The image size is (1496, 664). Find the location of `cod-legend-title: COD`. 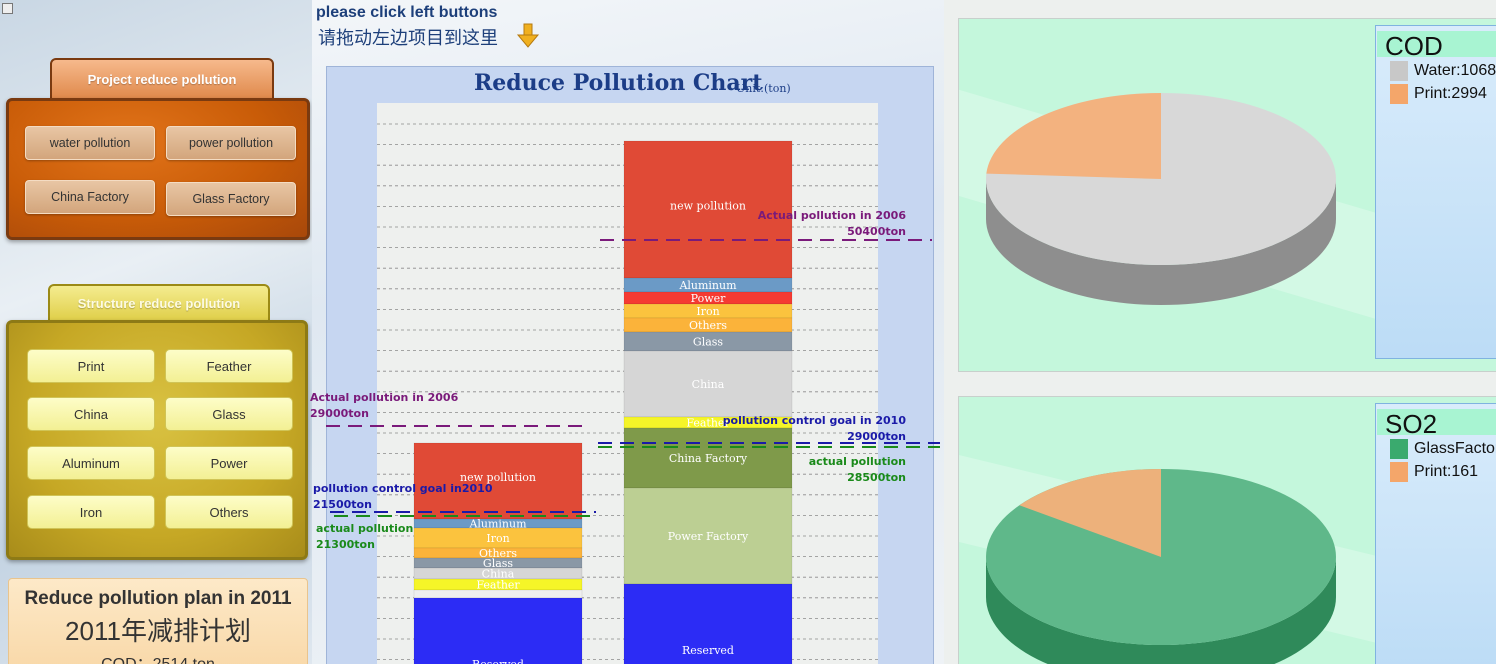

cod-legend-title: COD is located at coordinates (1414, 46).